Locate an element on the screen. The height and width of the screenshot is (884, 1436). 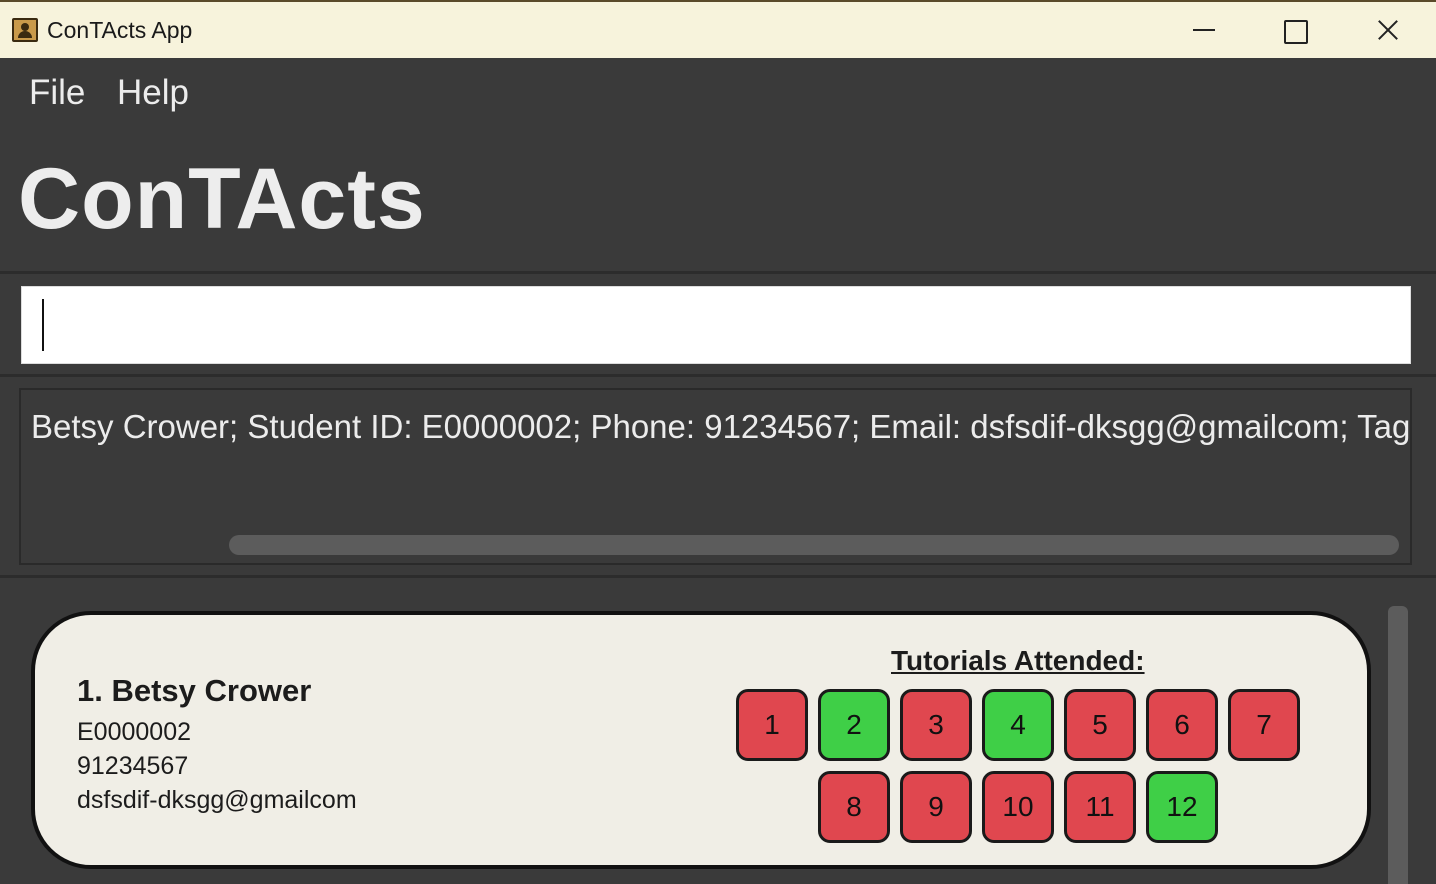
tutorial-button-11: 11 is located at coordinates (1100, 807).